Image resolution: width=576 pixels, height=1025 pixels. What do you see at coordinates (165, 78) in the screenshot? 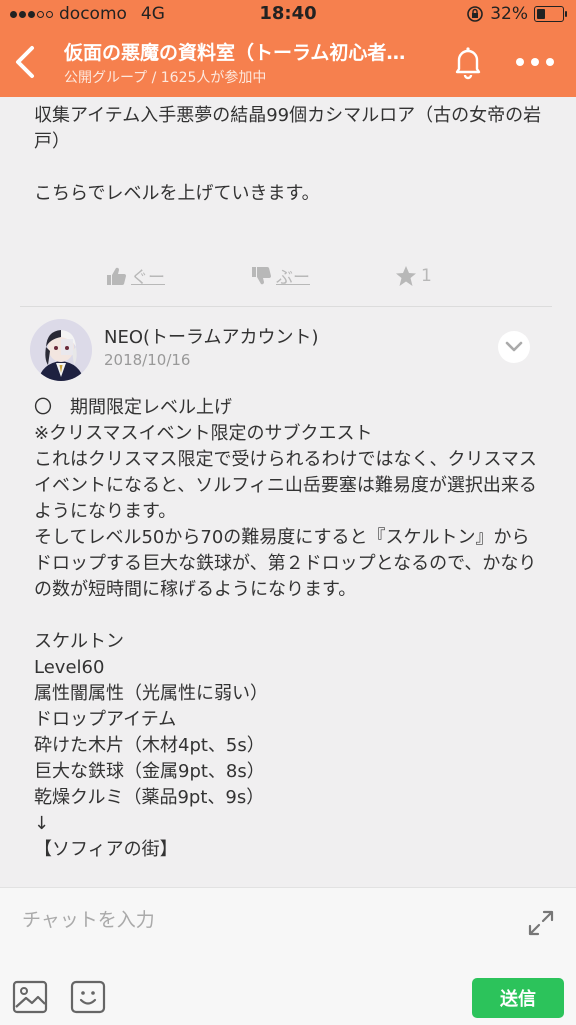
I see `group-subtitle: 公開グループ / 1625人が参加中` at bounding box center [165, 78].